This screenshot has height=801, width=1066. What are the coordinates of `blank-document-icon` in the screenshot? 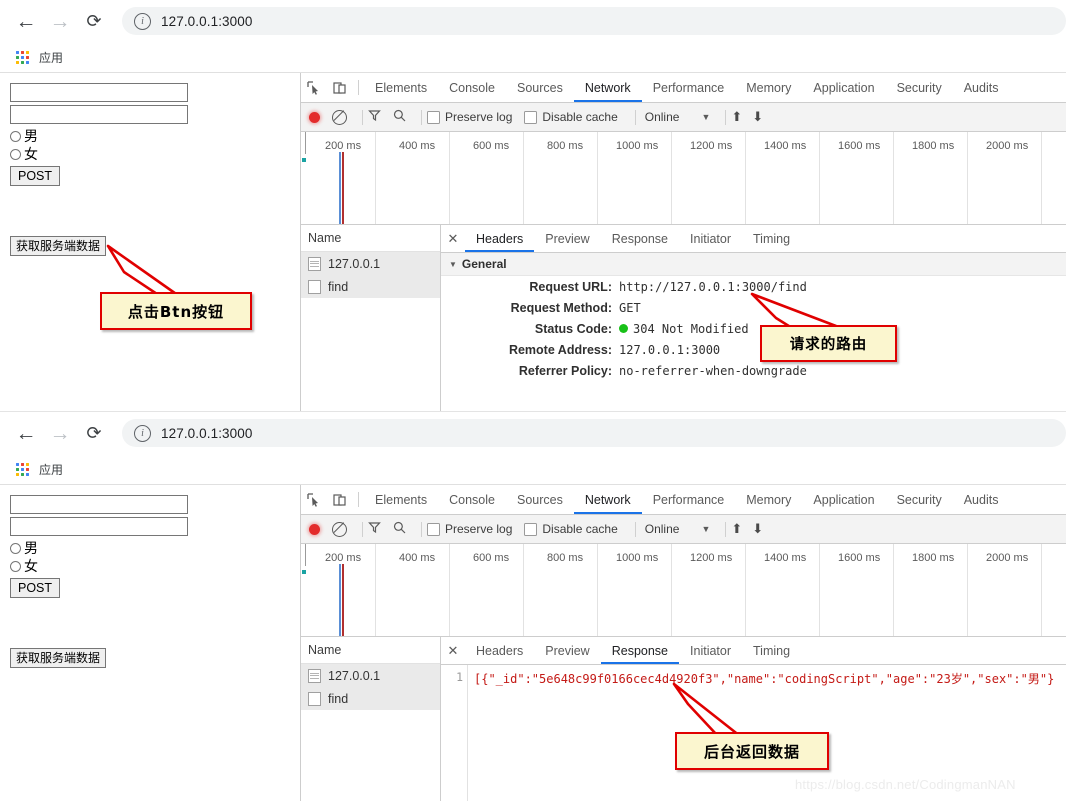 It's located at (314, 698).